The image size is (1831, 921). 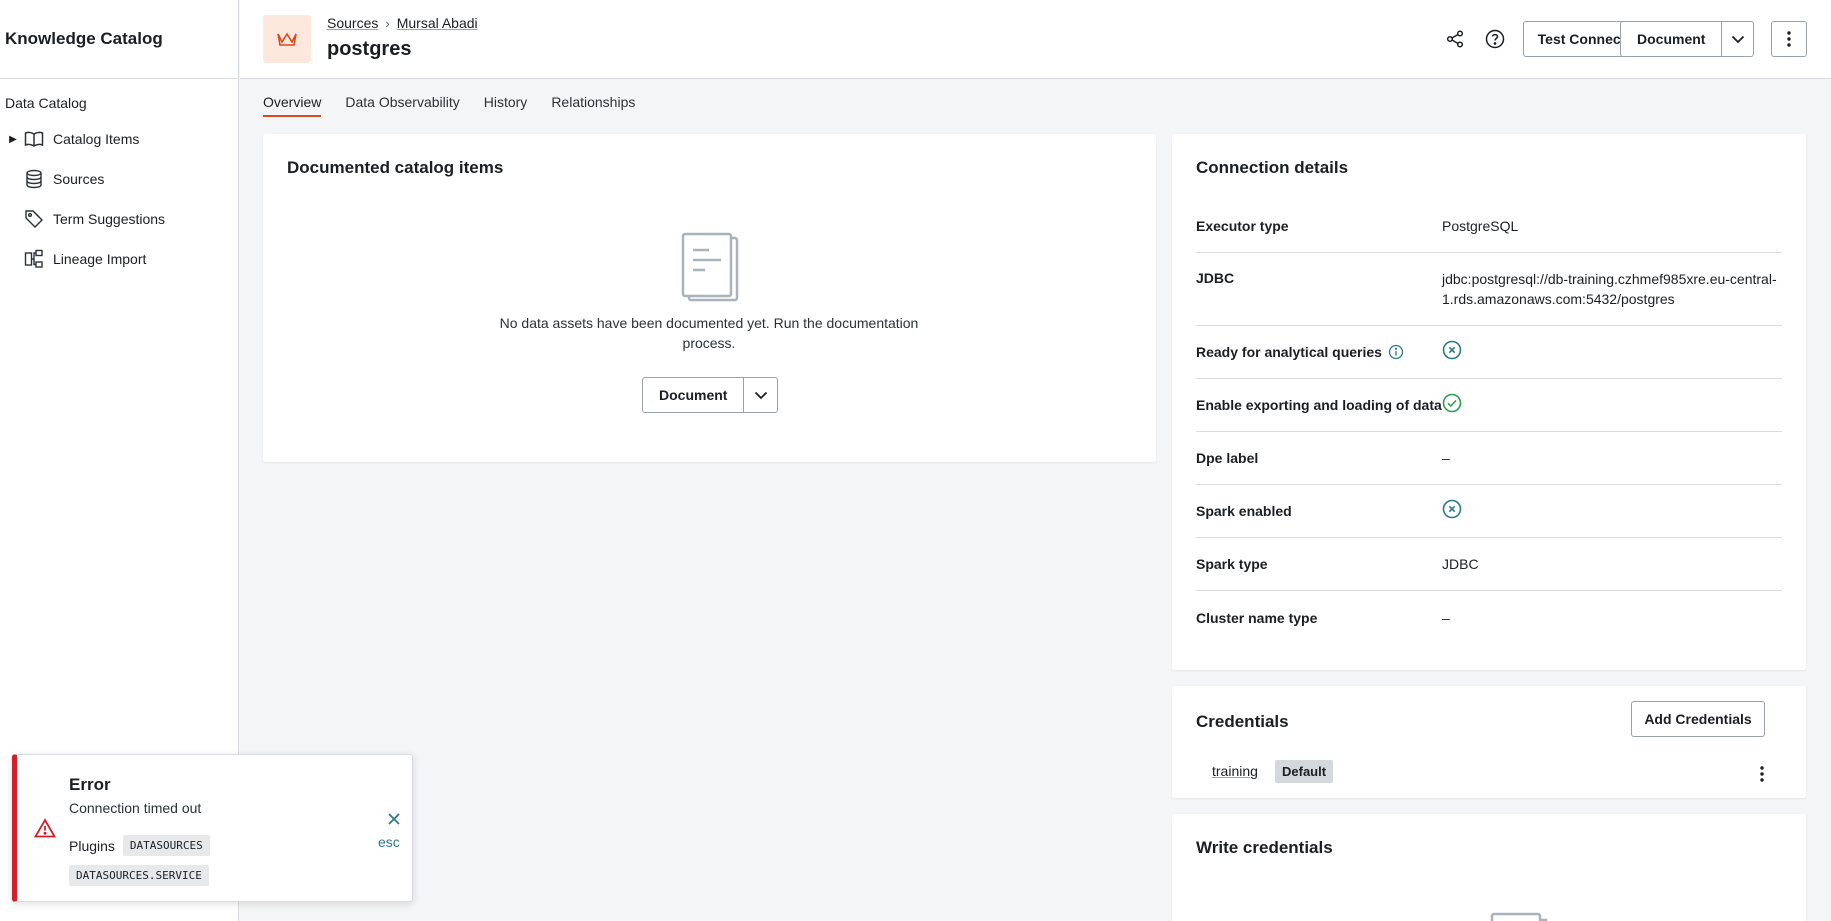 What do you see at coordinates (1762, 774) in the screenshot?
I see `credential-more-icon` at bounding box center [1762, 774].